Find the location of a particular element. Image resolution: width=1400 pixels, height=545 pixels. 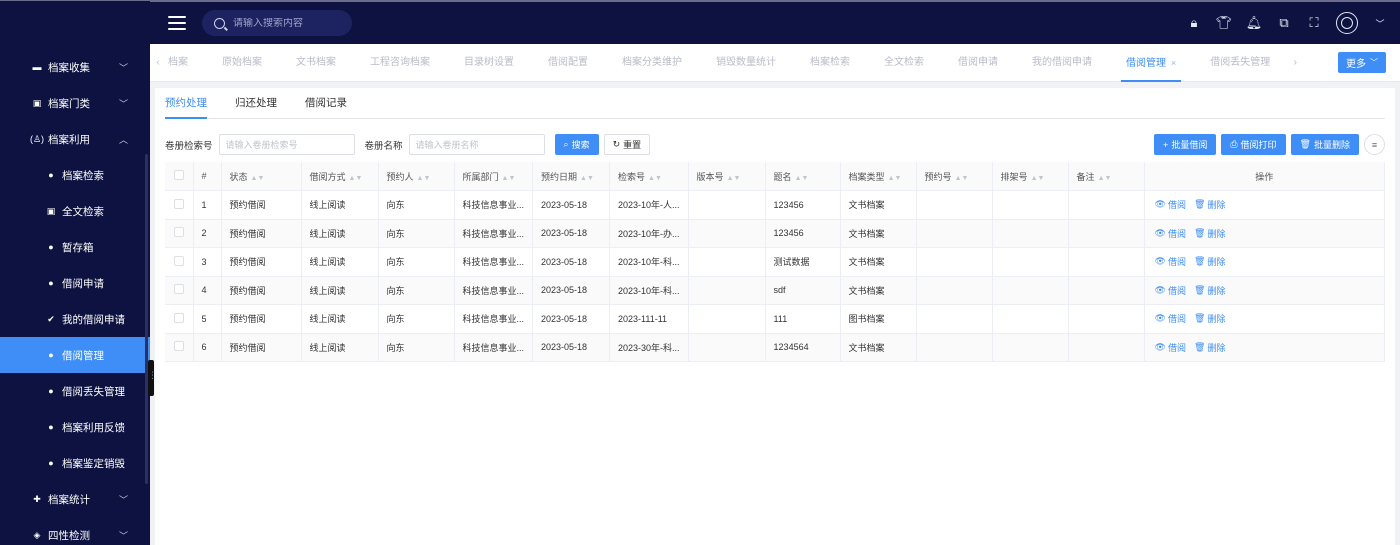

sidebar-item-use-feedback: ● 档案利用反馈 is located at coordinates (75, 427).